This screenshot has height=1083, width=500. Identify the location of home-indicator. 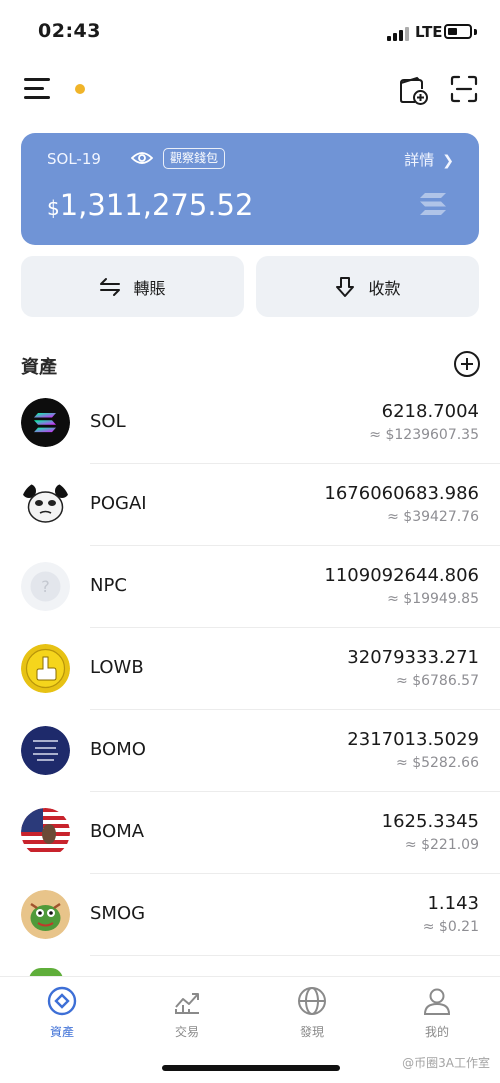
(251, 1068).